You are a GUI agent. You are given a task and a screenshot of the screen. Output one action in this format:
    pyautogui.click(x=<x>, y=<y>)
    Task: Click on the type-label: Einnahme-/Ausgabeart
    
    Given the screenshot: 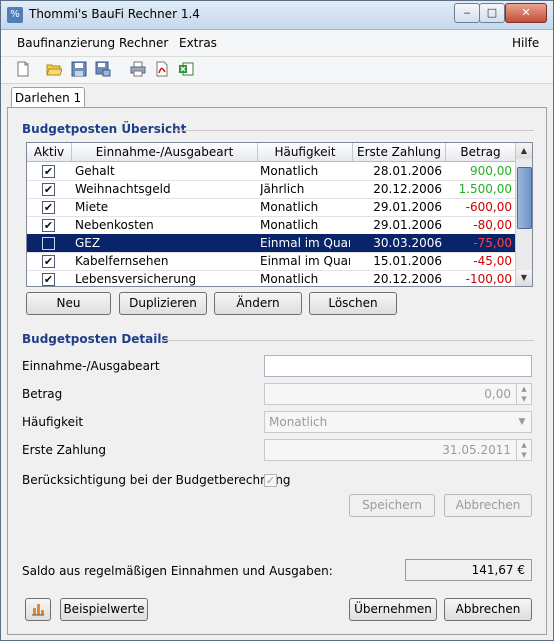 What is the action you would take?
    pyautogui.click(x=91, y=366)
    